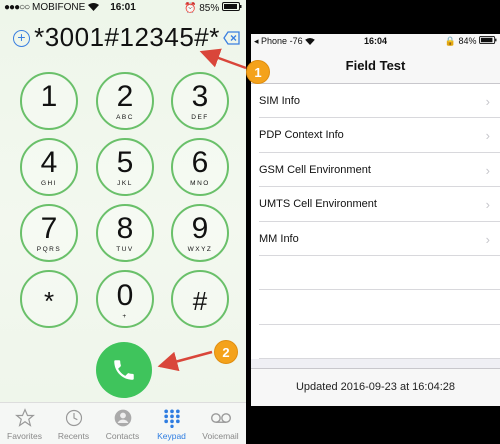  What do you see at coordinates (49, 228) in the screenshot?
I see `key-digit: 7` at bounding box center [49, 228].